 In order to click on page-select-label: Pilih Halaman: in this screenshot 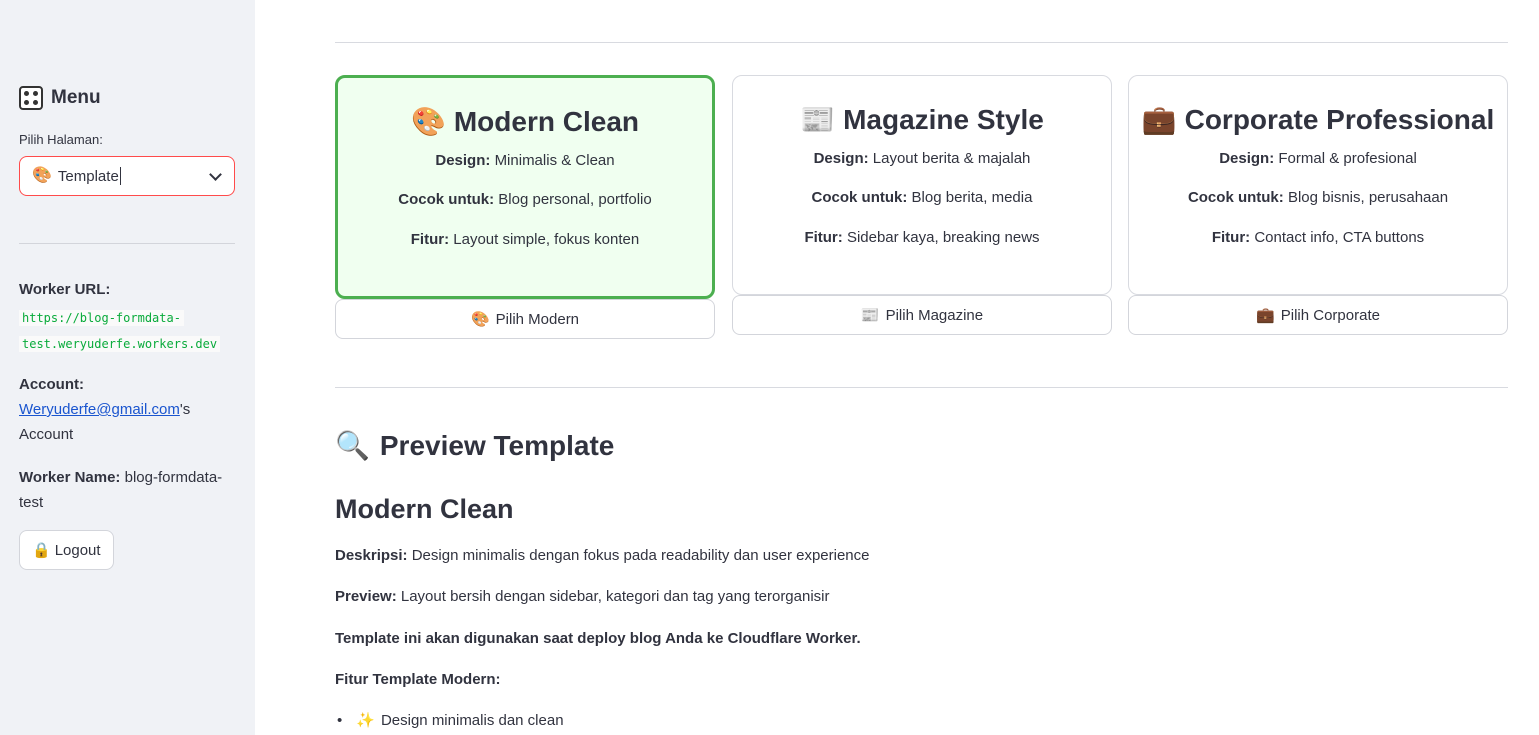, I will do `click(61, 139)`.